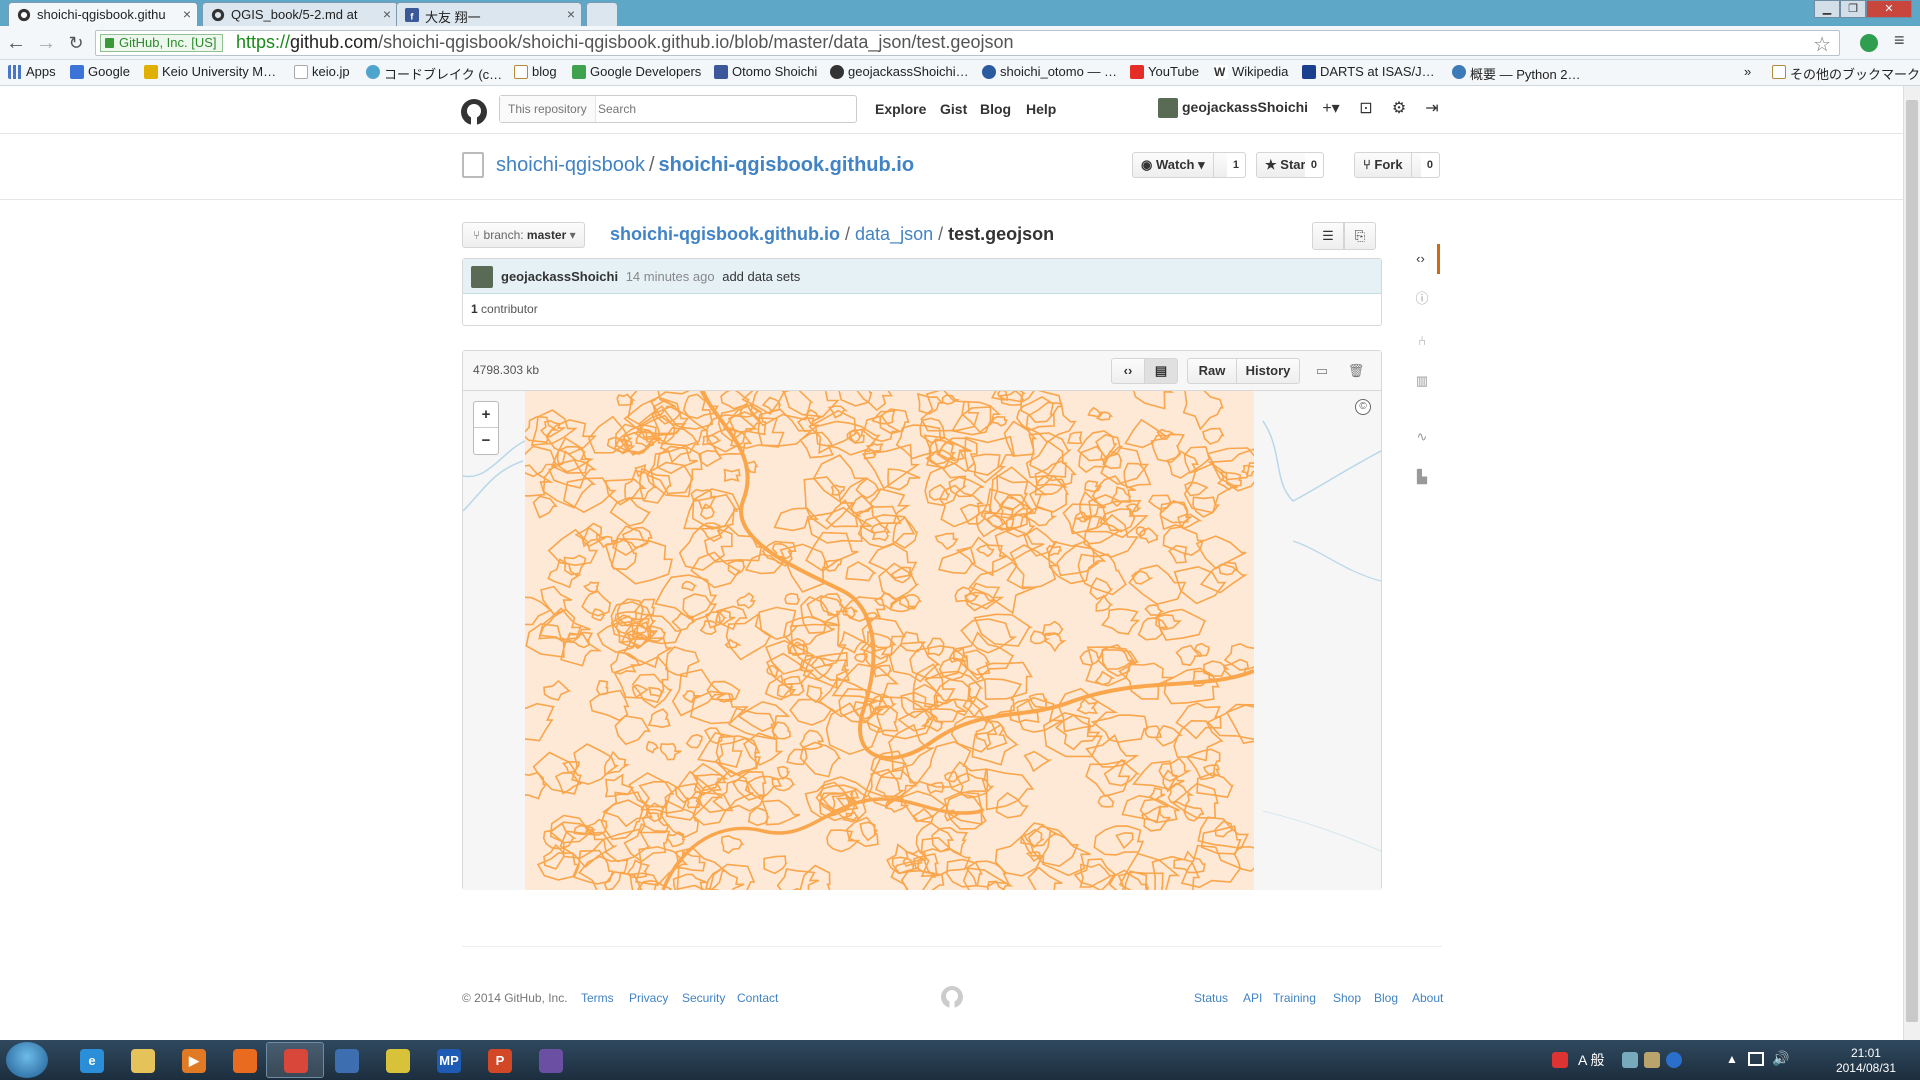 The height and width of the screenshot is (1080, 1920). What do you see at coordinates (952, 997) in the screenshot?
I see `github-mark-icon` at bounding box center [952, 997].